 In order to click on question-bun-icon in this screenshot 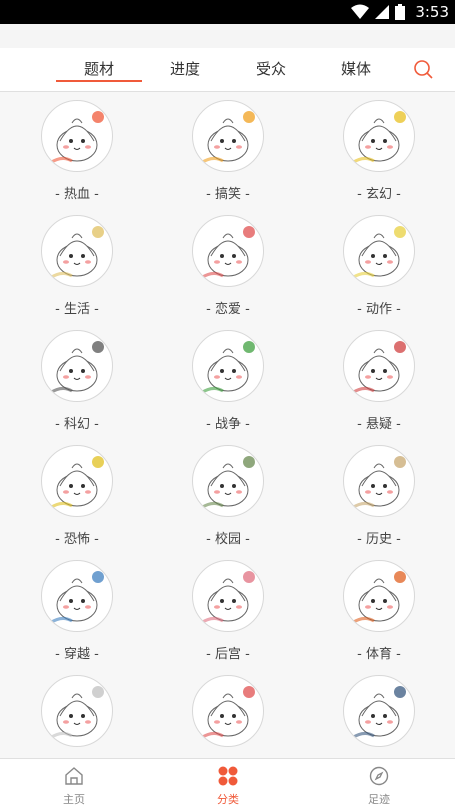, I will do `click(378, 368)`.